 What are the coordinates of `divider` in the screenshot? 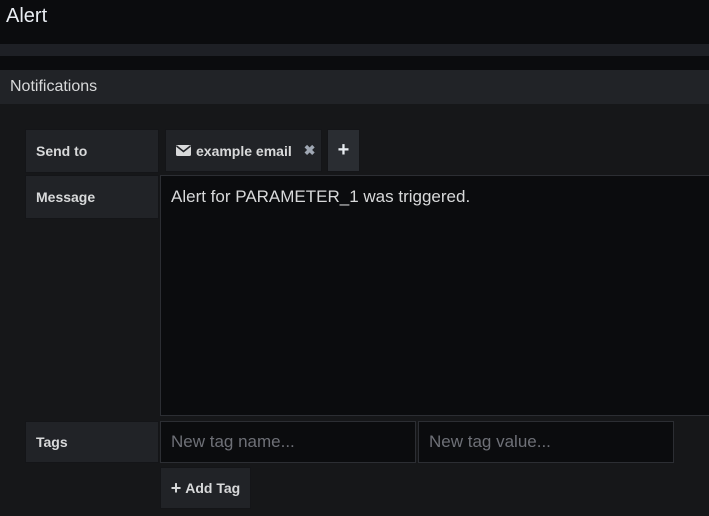 It's located at (354, 63).